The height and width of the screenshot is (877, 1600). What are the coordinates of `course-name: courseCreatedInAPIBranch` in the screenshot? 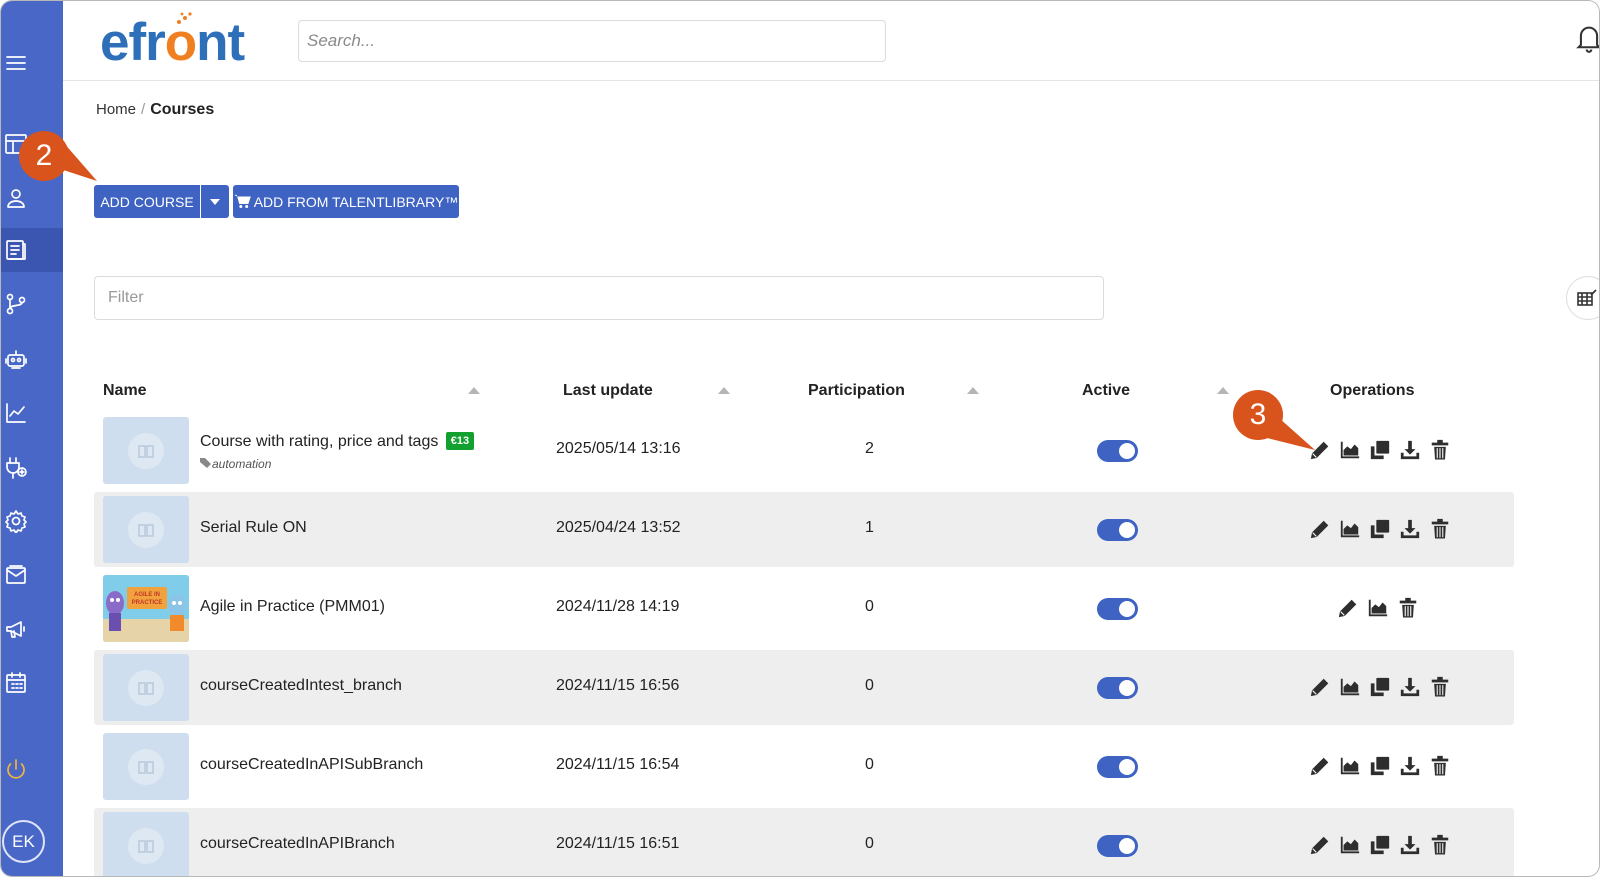 It's located at (297, 844).